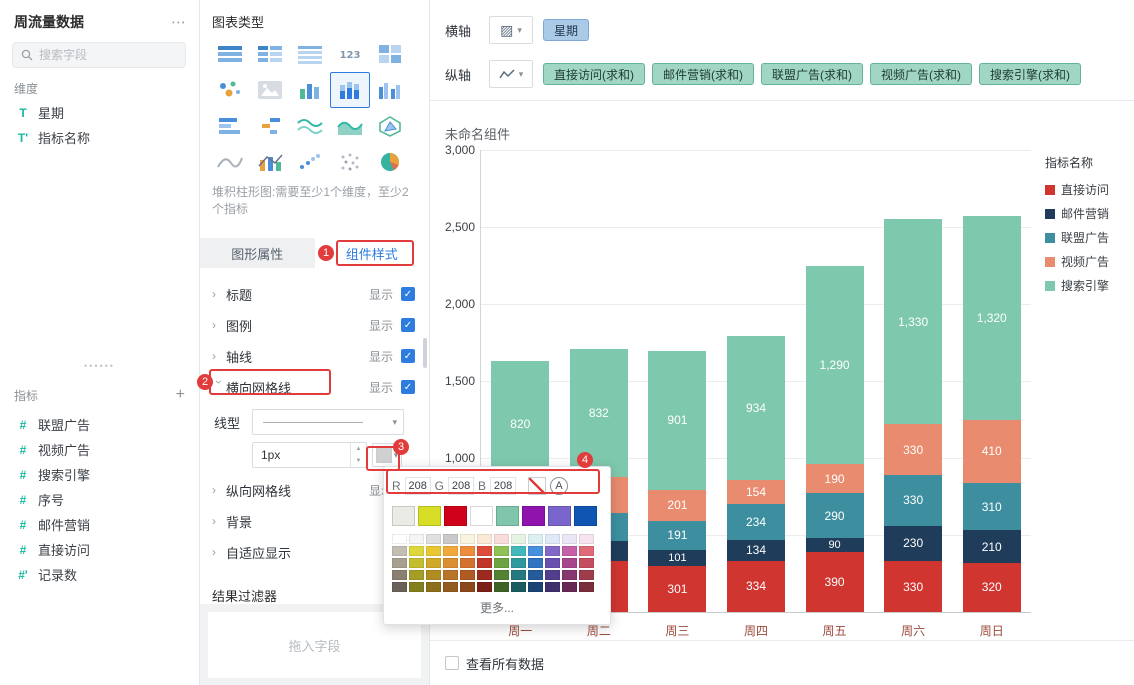  What do you see at coordinates (566, 30) in the screenshot?
I see `x-axis-pill: 星期` at bounding box center [566, 30].